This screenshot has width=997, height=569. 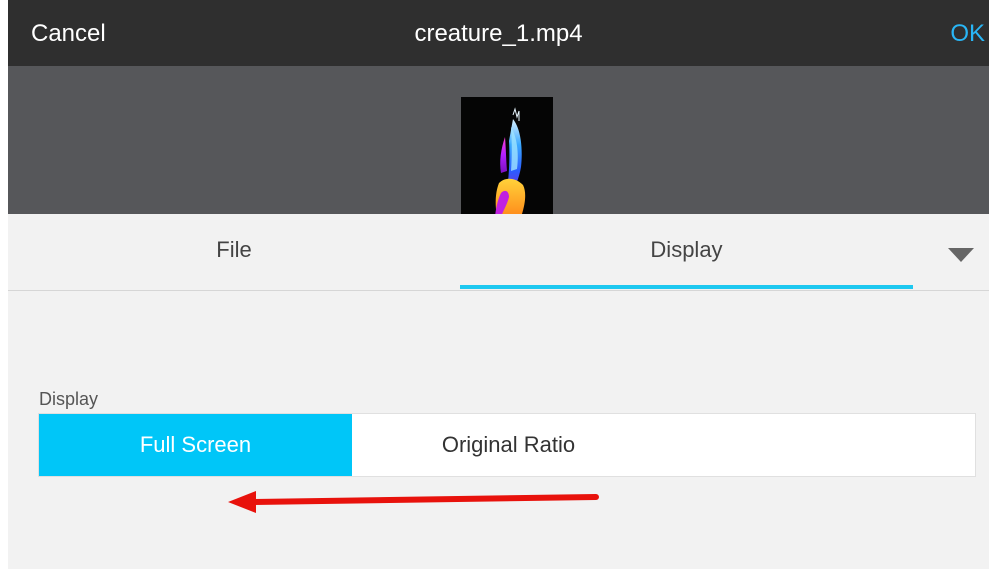 I want to click on file-title: creature_1.mp4, so click(x=498, y=33).